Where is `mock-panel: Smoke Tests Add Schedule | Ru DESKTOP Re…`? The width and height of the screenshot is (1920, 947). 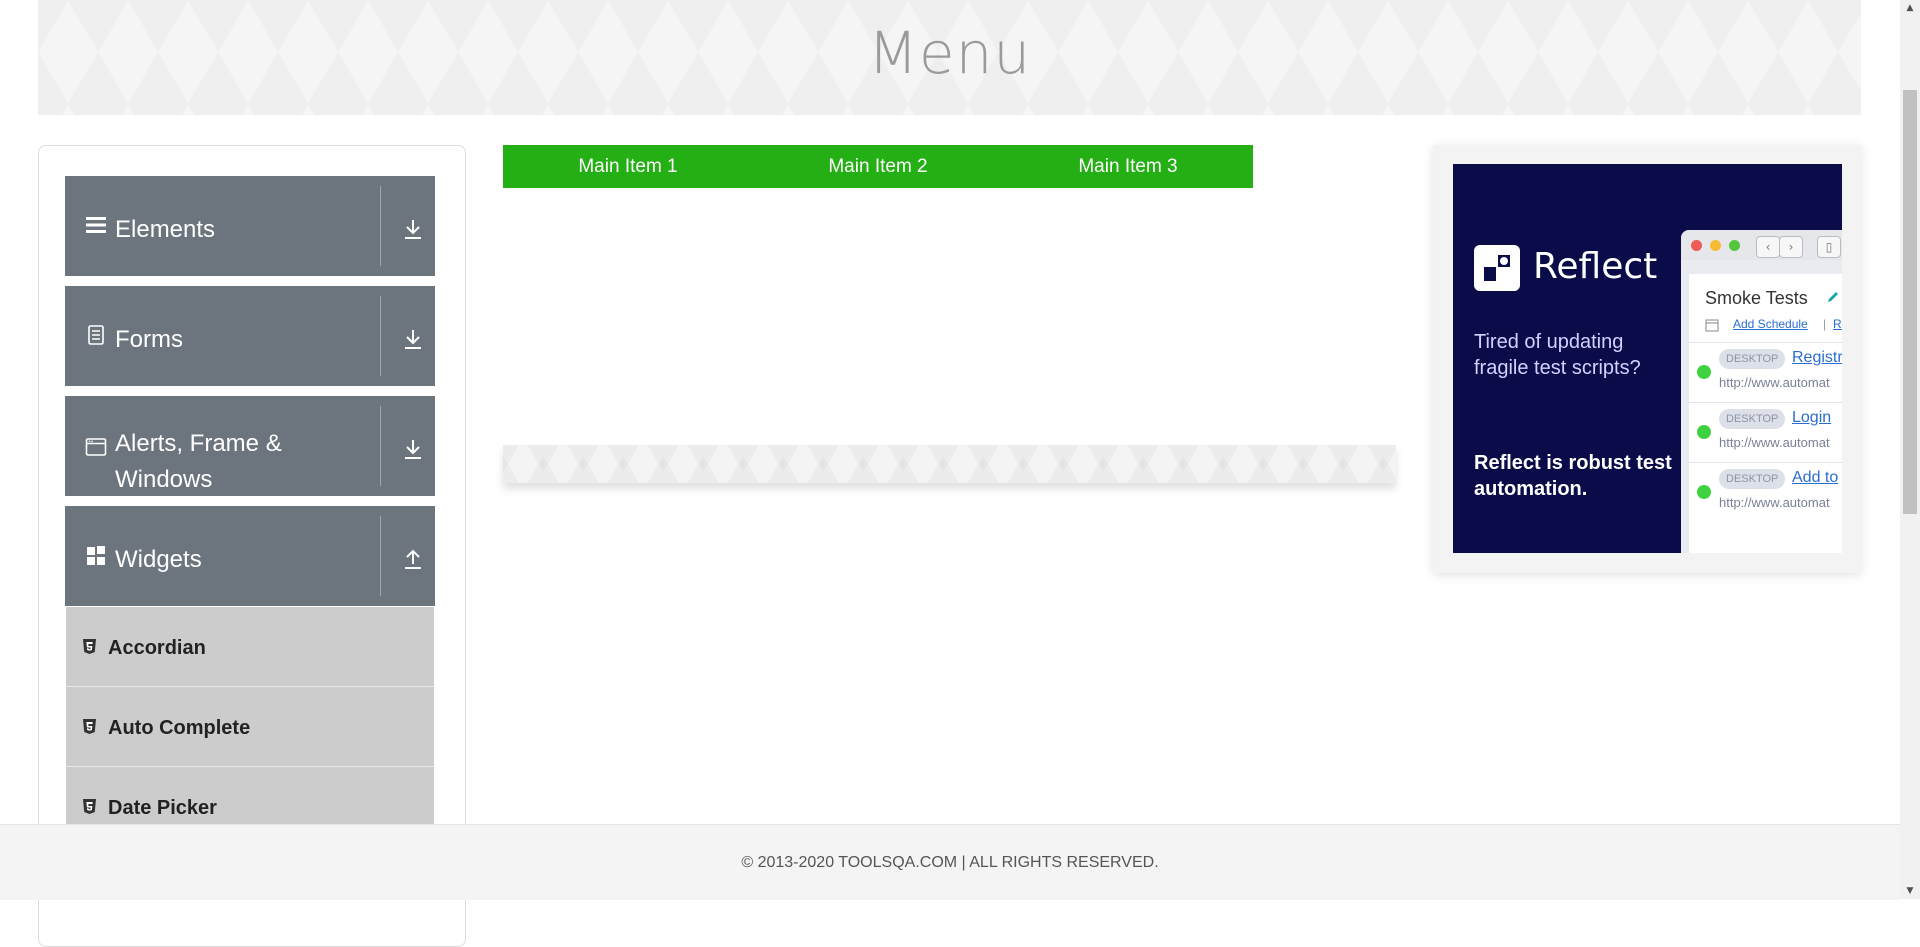 mock-panel: Smoke Tests Add Schedule | Ru DESKTOP Re… is located at coordinates (1765, 413).